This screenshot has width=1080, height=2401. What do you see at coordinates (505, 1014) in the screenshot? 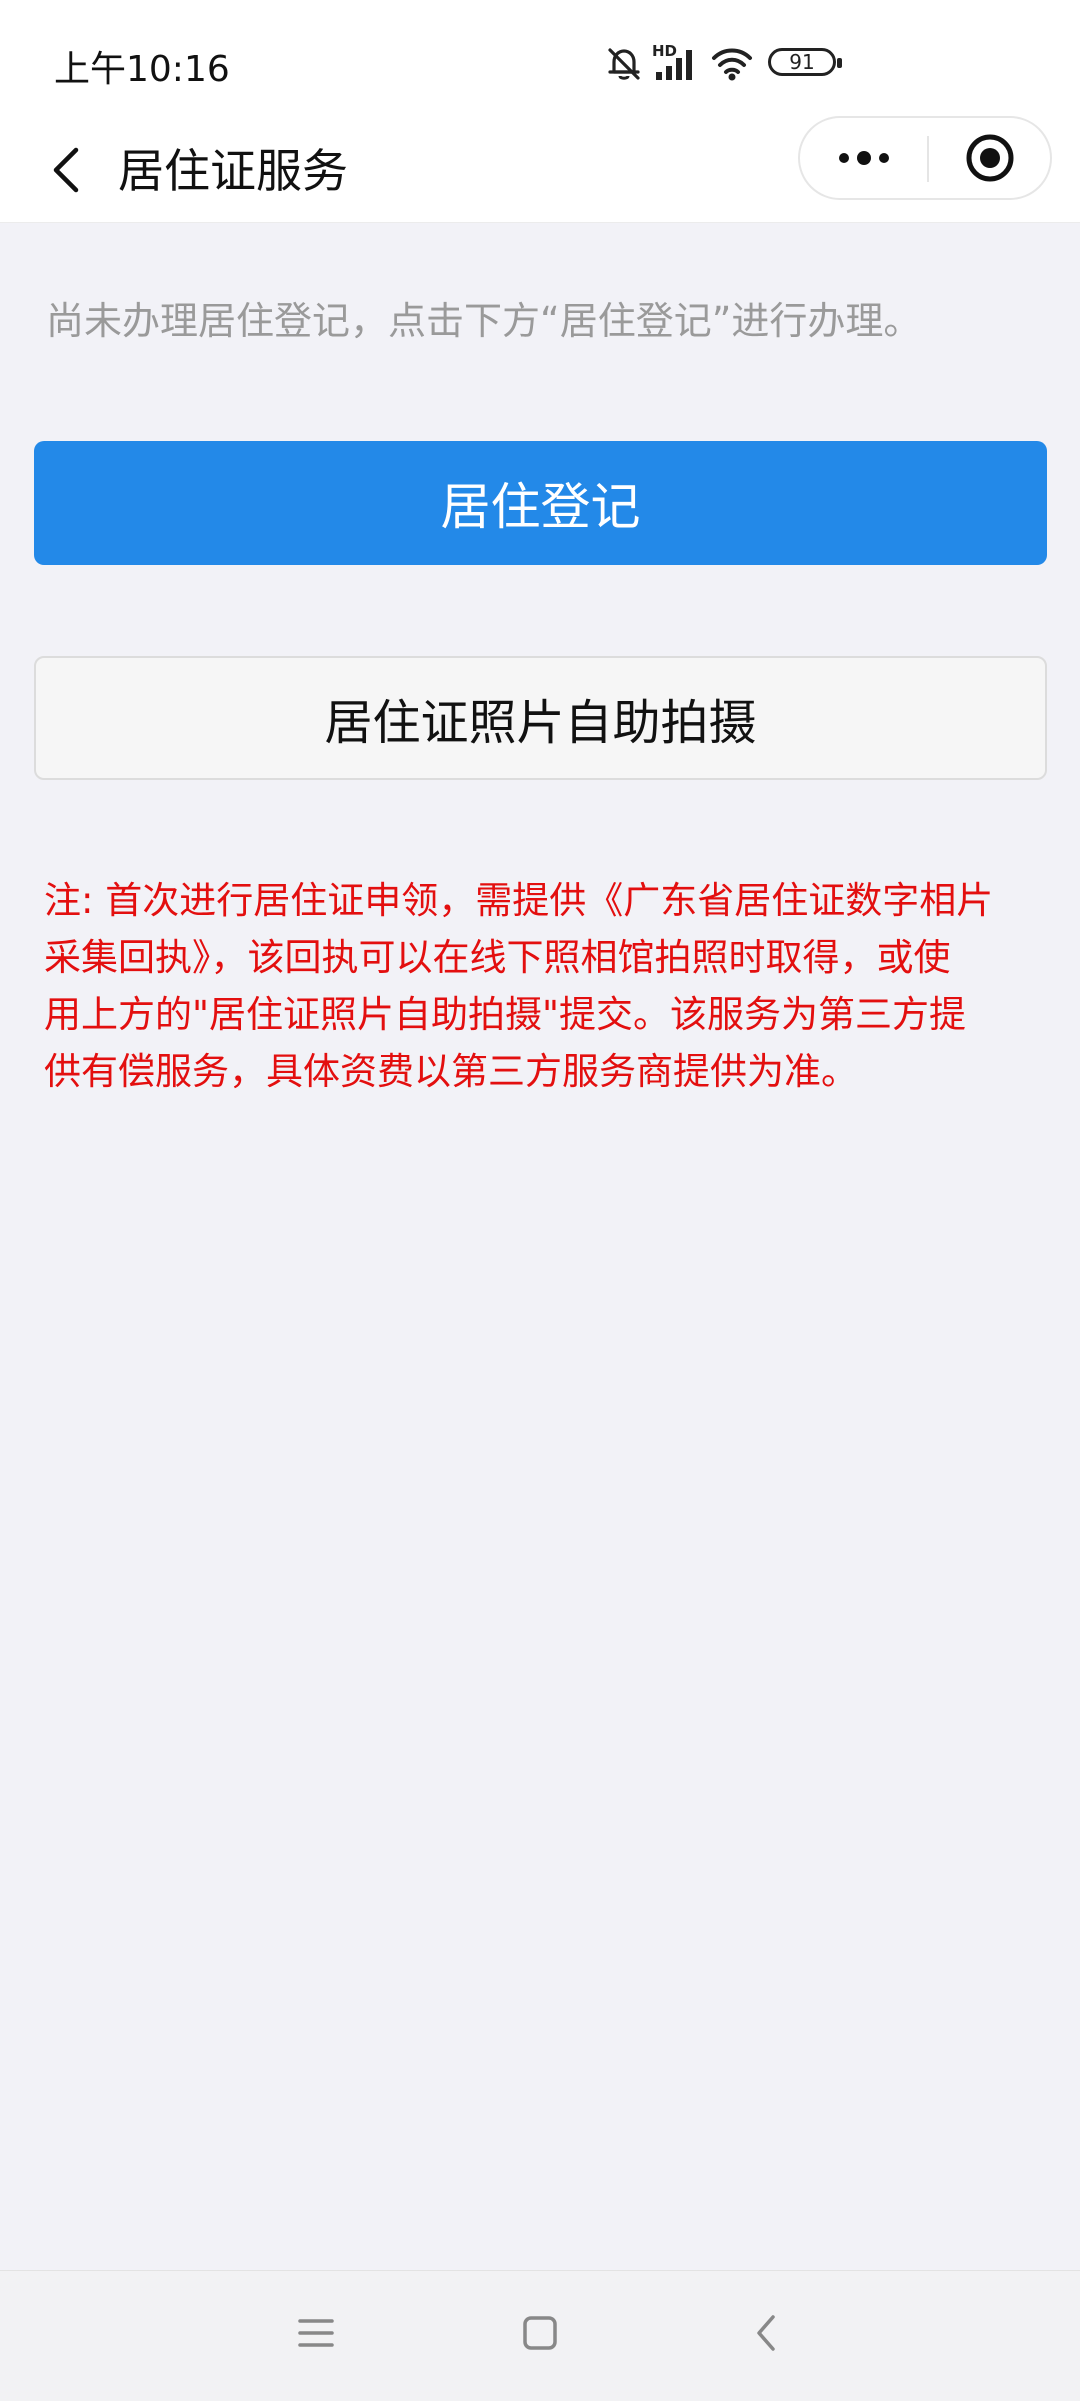
I see `notice-line: 用上方的"居住证照片自助拍摄"提交。该服务为第三方提` at bounding box center [505, 1014].